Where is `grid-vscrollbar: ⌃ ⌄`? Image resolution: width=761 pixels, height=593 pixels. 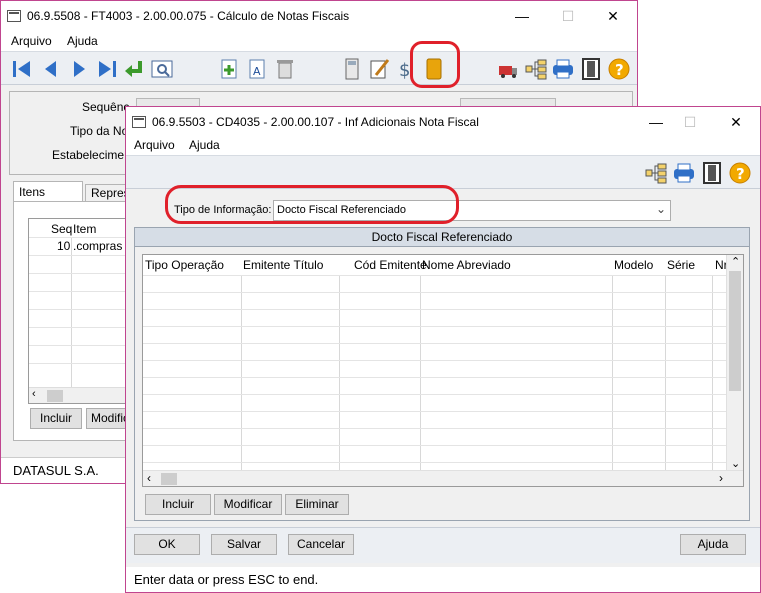
grid-vscrollbar: ⌃ ⌄ is located at coordinates (734, 362).